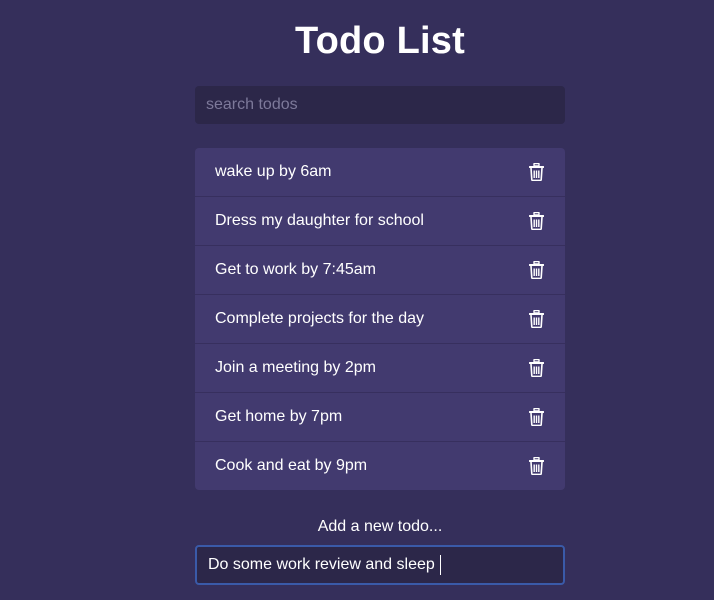  I want to click on todo-text: Get home by 7pm, so click(279, 416).